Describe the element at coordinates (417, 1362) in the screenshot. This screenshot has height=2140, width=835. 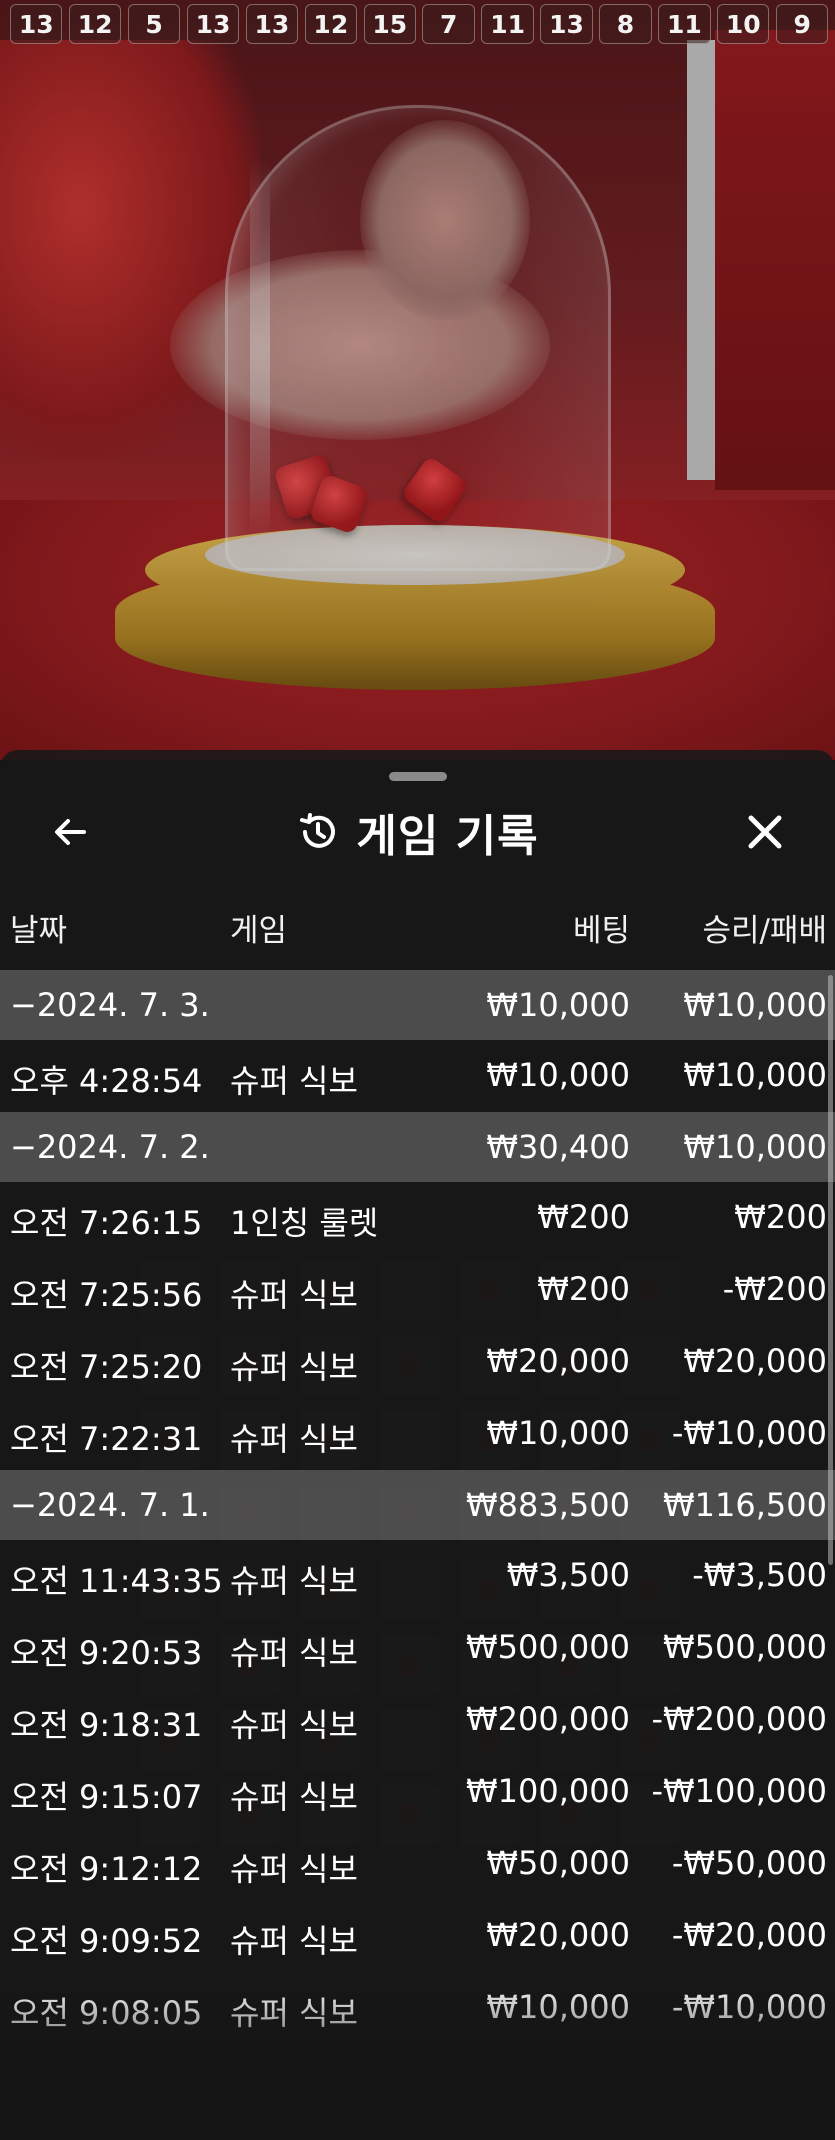
I see `history-row: 오전 7:25:20 슈퍼 식보 ₩20,000 ₩20,000` at that location.